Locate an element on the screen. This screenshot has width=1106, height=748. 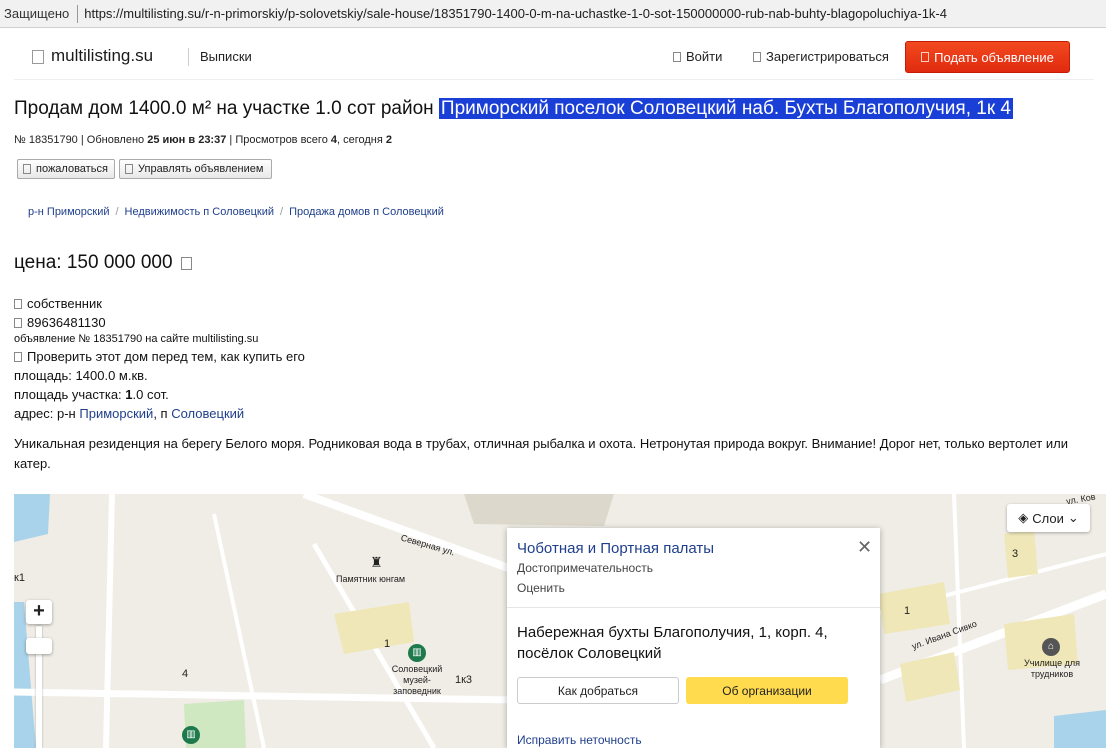
manage-icon is located at coordinates (129, 169).